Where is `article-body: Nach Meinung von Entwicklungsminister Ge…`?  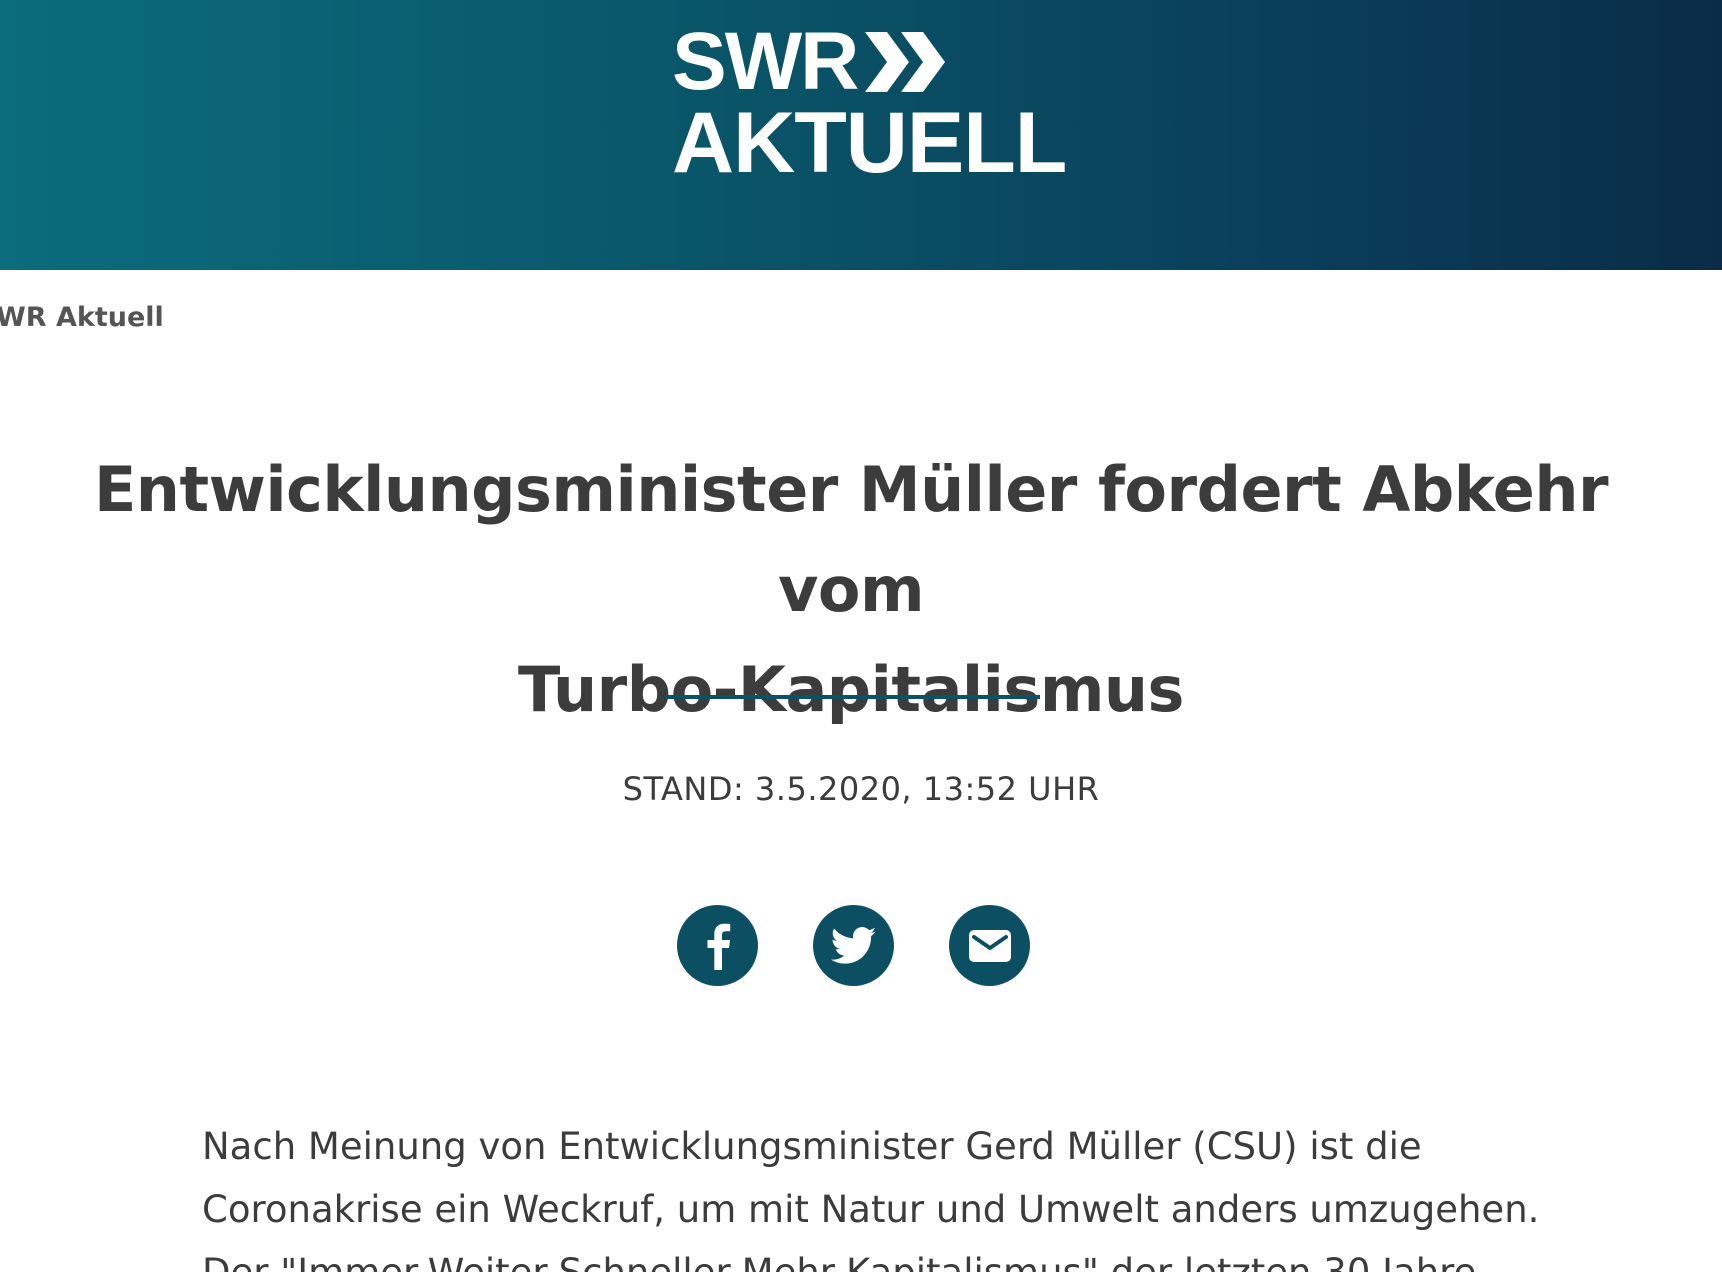 article-body: Nach Meinung von Entwicklungsminister Ge… is located at coordinates (882, 1193).